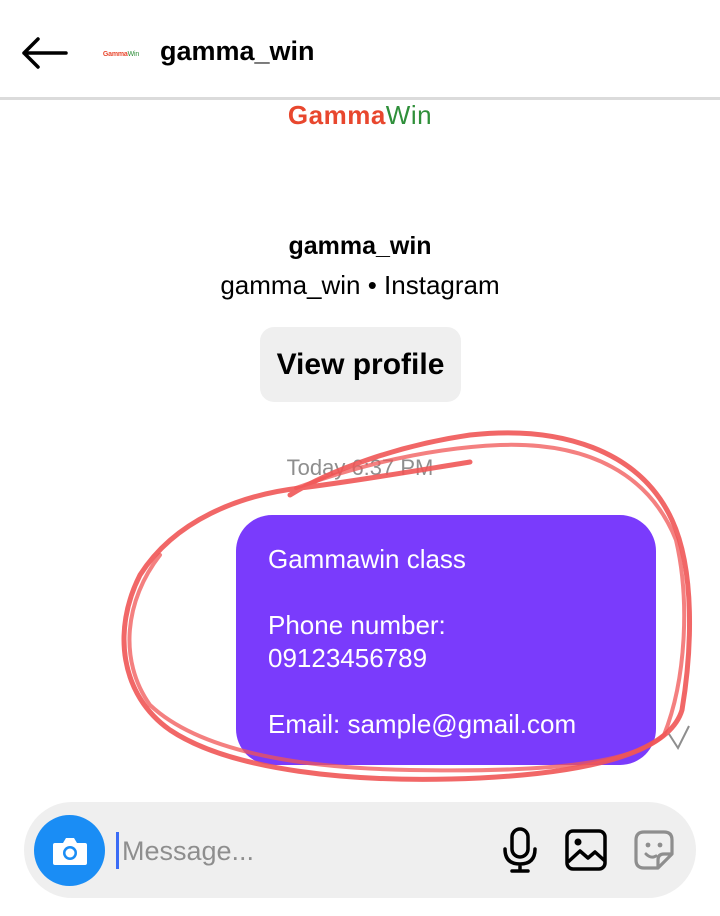 The height and width of the screenshot is (916, 720). Describe the element at coordinates (360, 246) in the screenshot. I see `profile-name: gamma_win` at that location.